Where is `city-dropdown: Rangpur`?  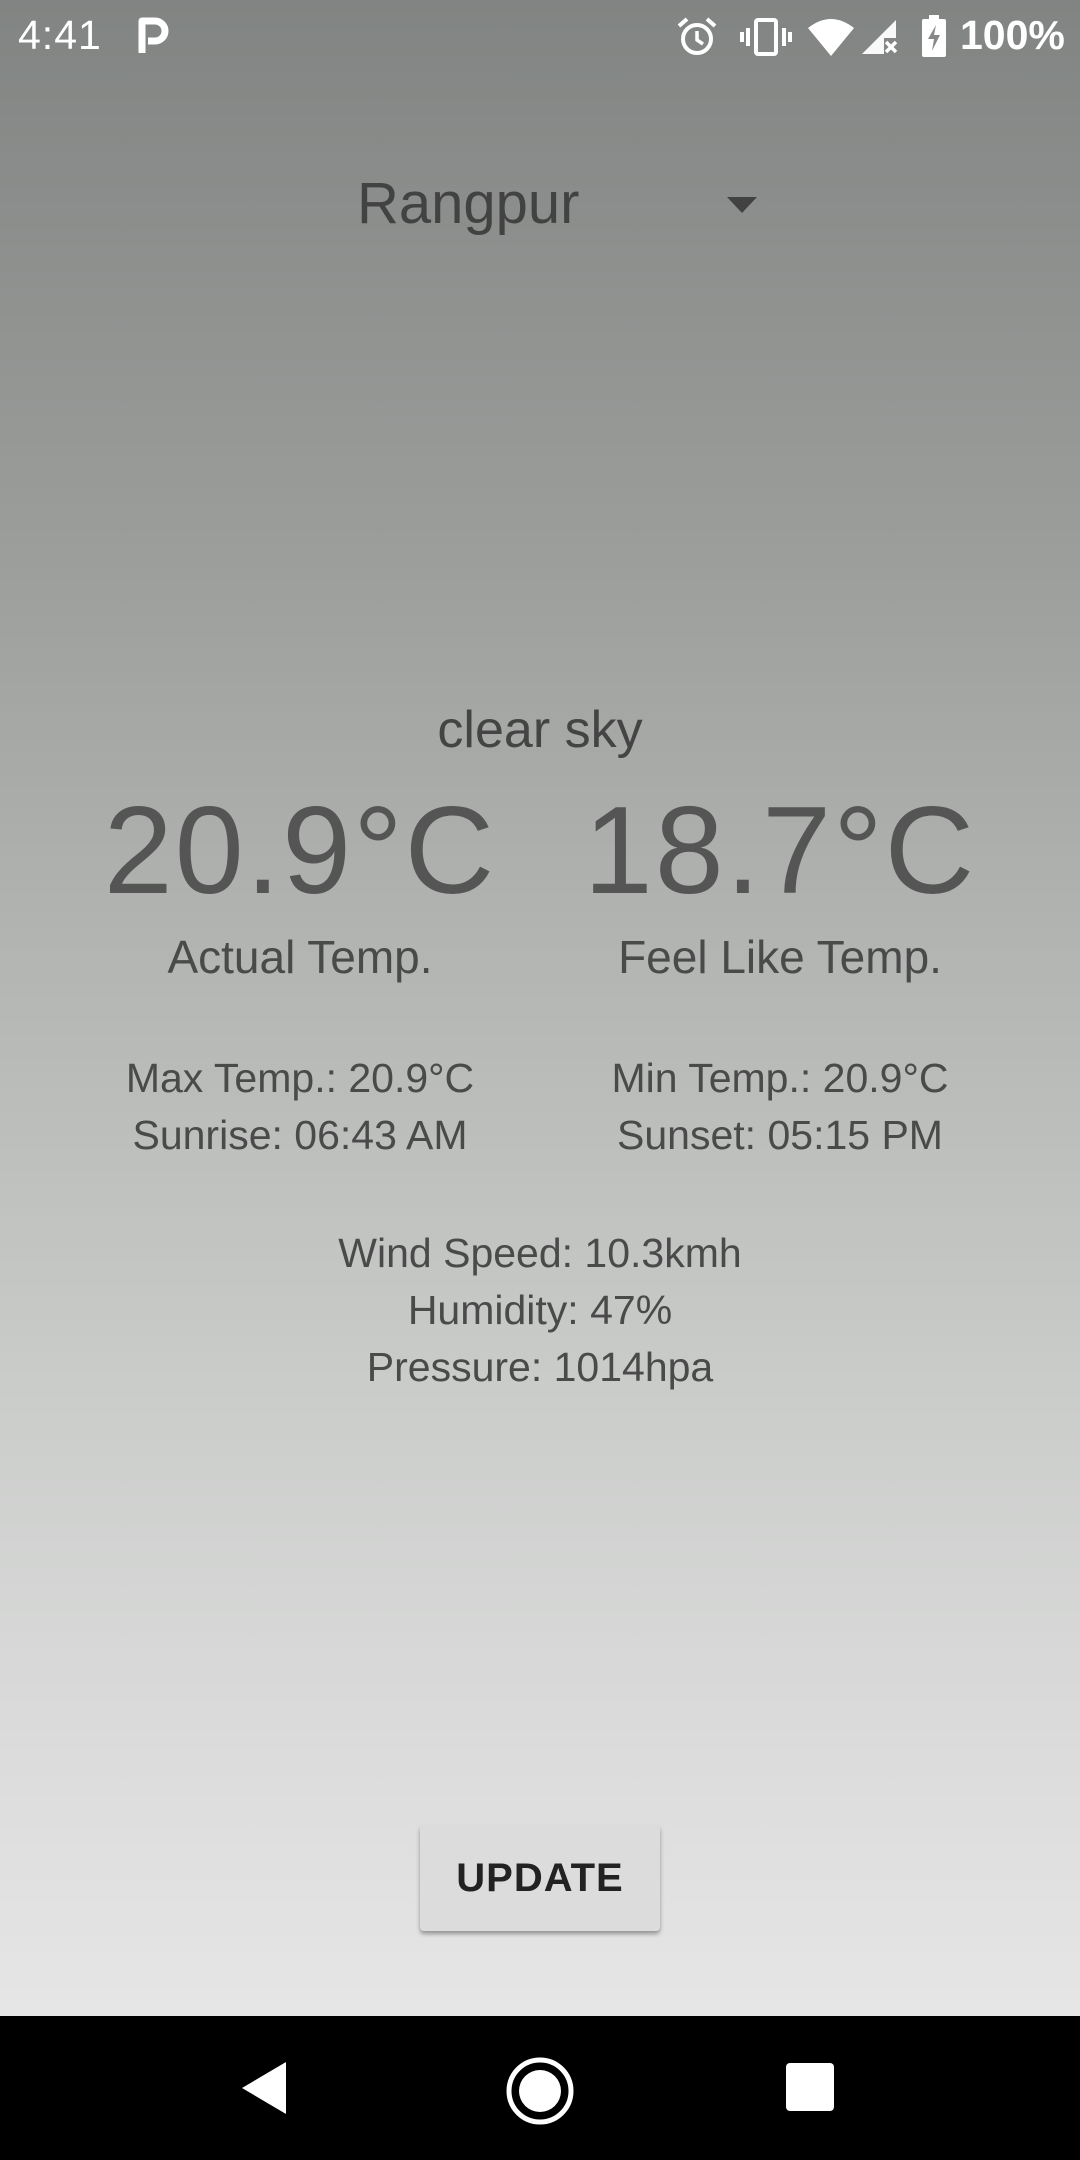
city-dropdown: Rangpur is located at coordinates (555, 205).